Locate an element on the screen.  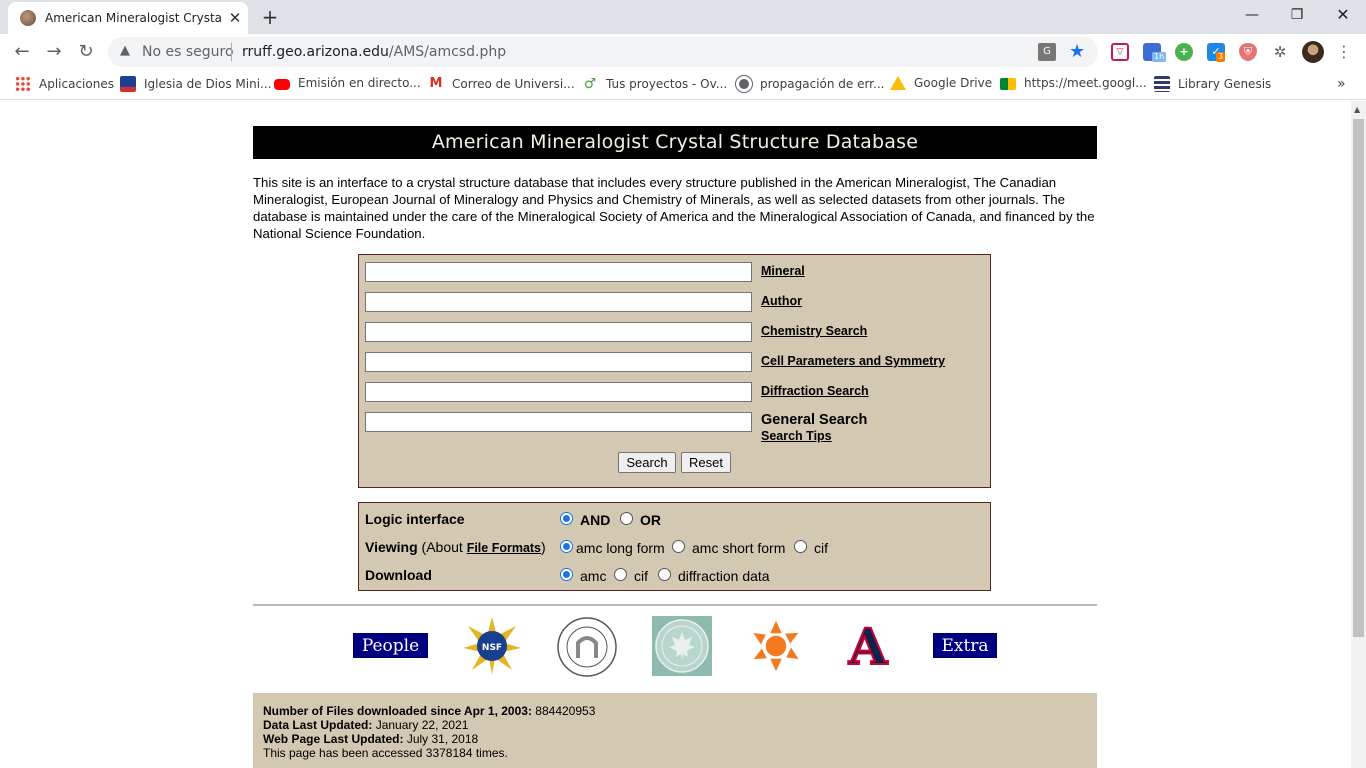
close-tab-icon: ✕ is located at coordinates (235, 18).